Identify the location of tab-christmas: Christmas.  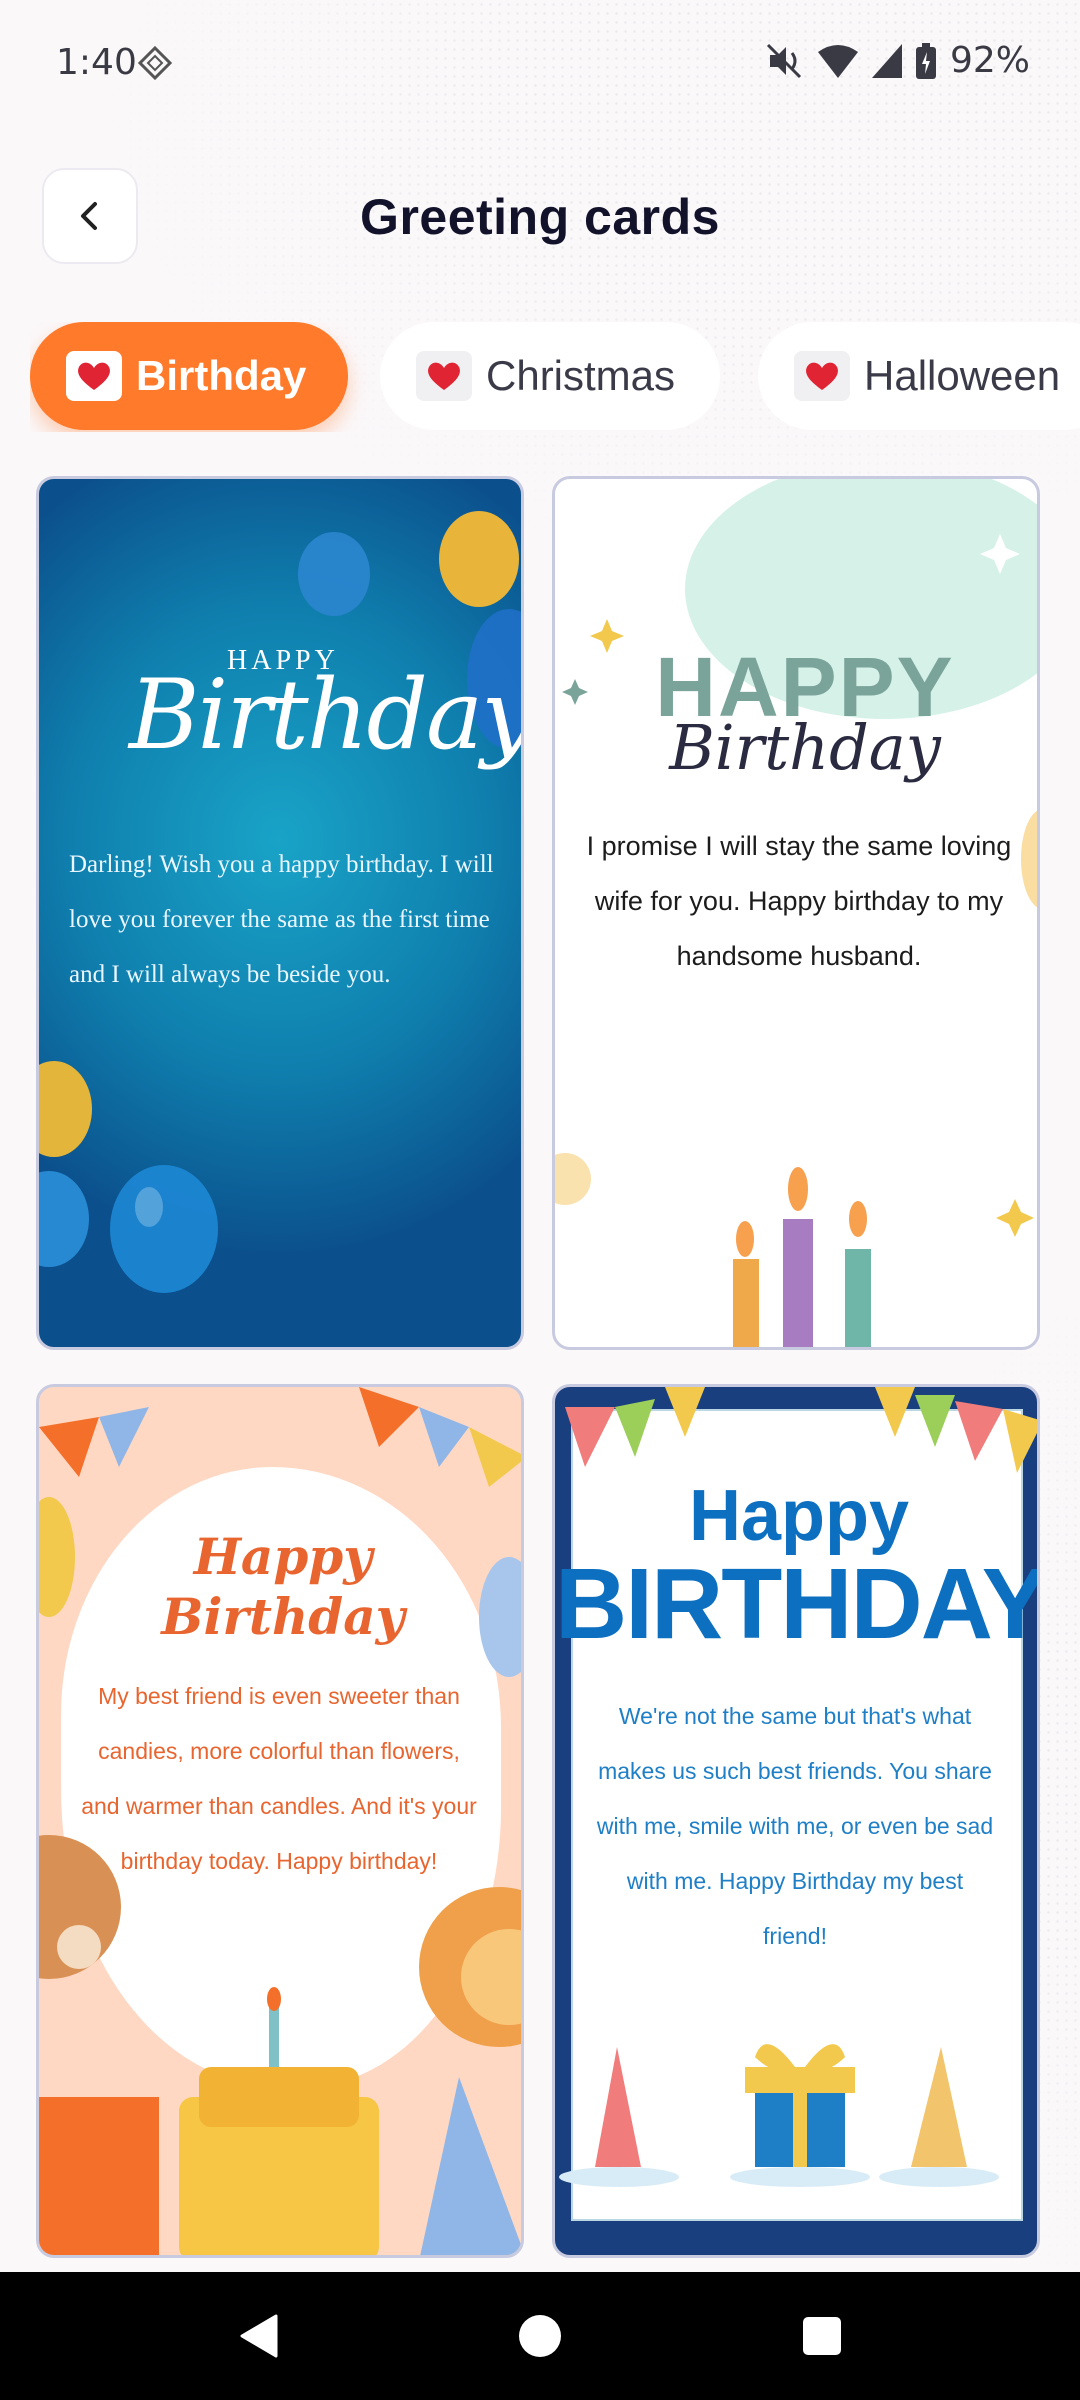
(550, 376).